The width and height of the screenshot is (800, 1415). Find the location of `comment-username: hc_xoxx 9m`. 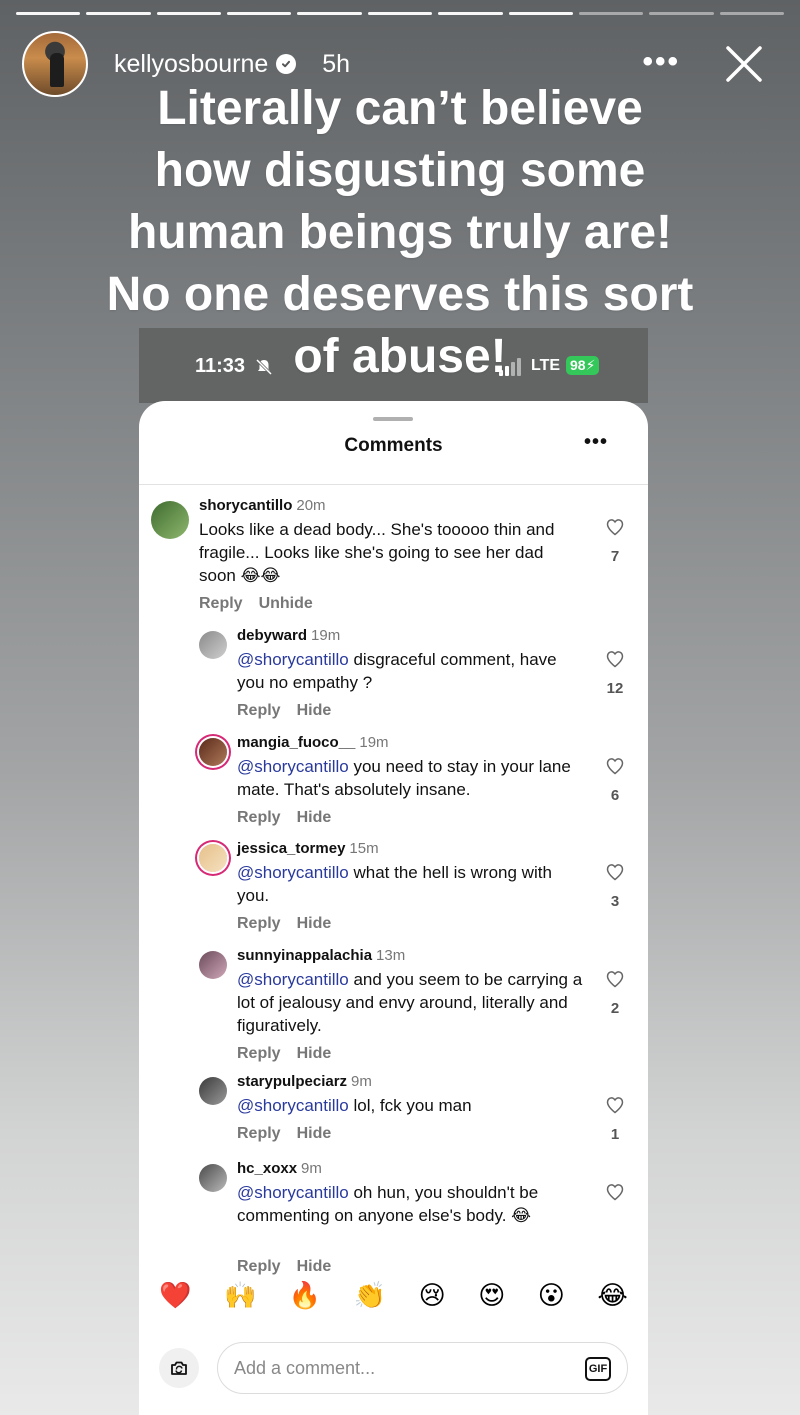

comment-username: hc_xoxx 9m is located at coordinates (279, 1168).